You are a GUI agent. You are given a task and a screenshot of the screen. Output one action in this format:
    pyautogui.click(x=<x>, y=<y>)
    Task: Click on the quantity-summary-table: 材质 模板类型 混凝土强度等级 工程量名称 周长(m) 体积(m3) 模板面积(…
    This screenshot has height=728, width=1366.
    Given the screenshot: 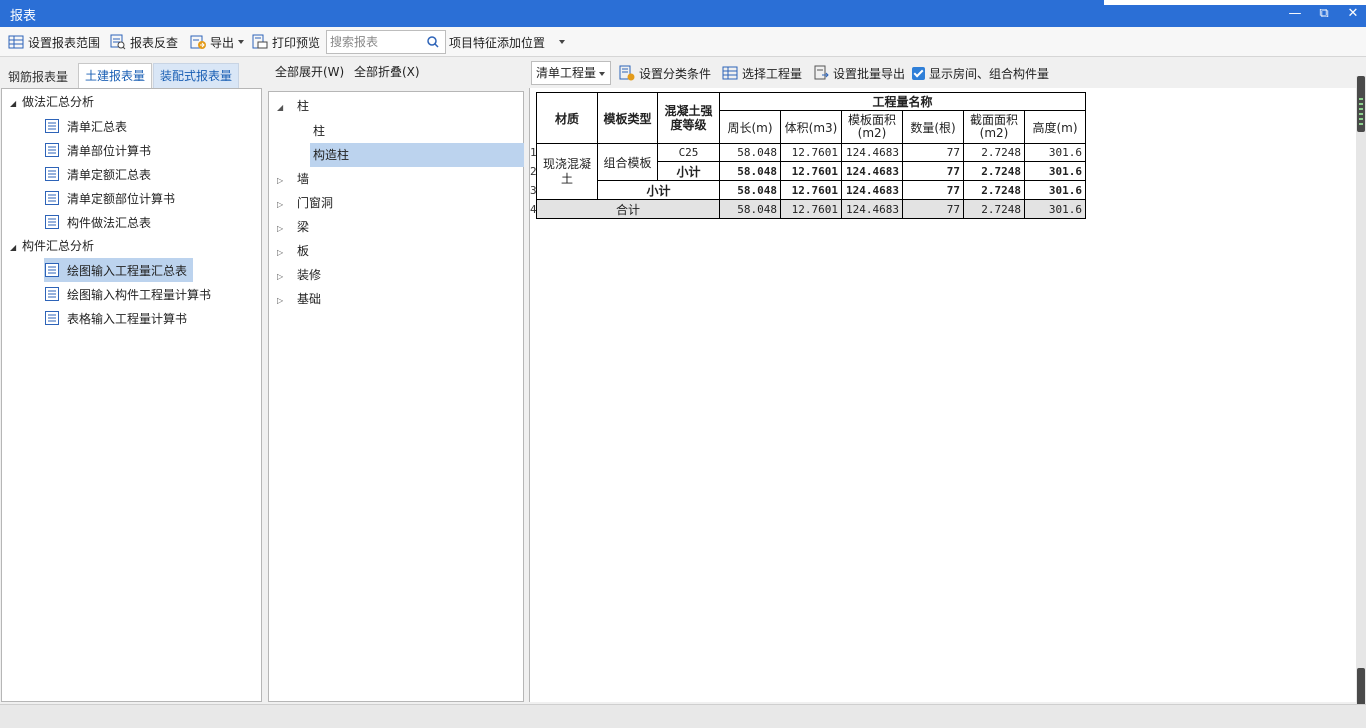 What is the action you would take?
    pyautogui.click(x=811, y=155)
    